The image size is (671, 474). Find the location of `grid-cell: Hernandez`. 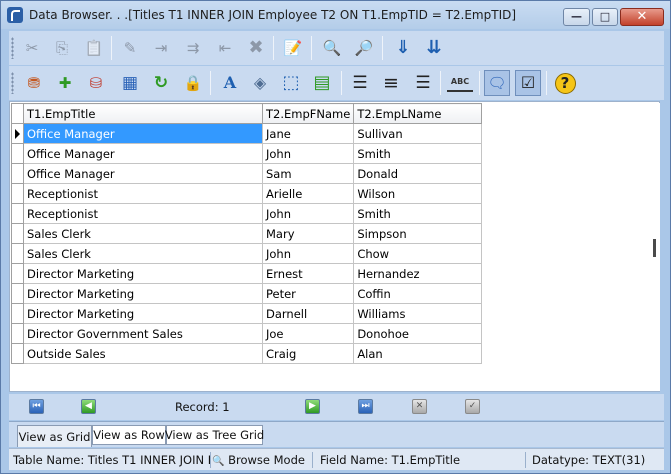

grid-cell: Hernandez is located at coordinates (418, 273).